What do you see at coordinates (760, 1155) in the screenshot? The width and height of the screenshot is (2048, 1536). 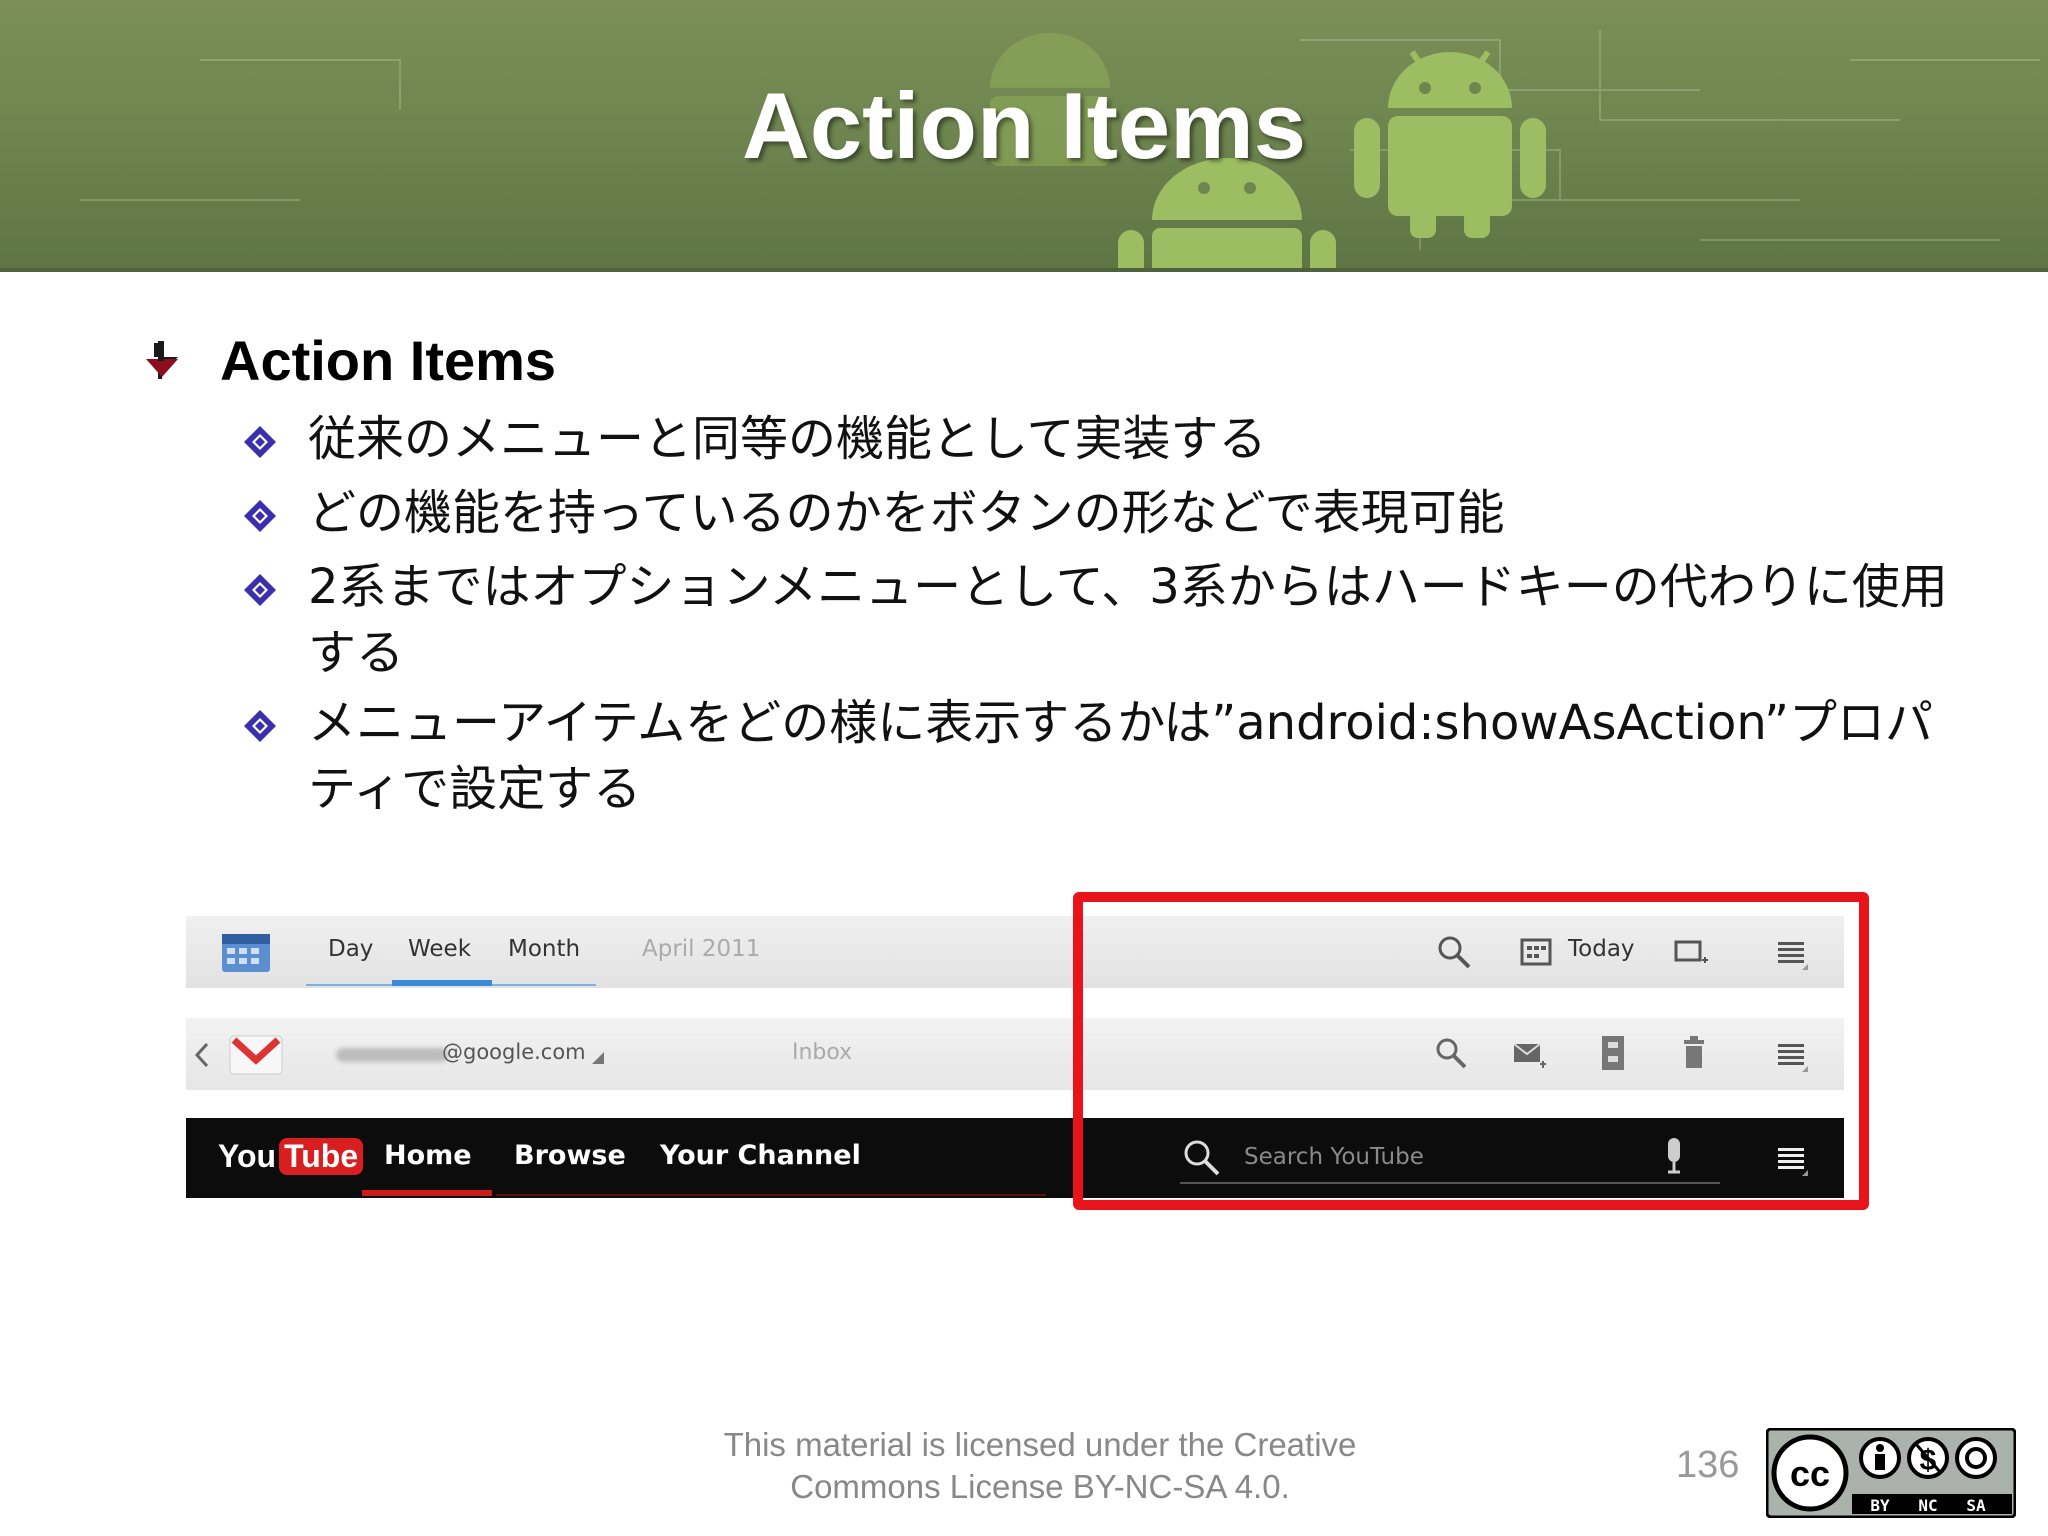 I see `nav-your-channel: Your Channel` at bounding box center [760, 1155].